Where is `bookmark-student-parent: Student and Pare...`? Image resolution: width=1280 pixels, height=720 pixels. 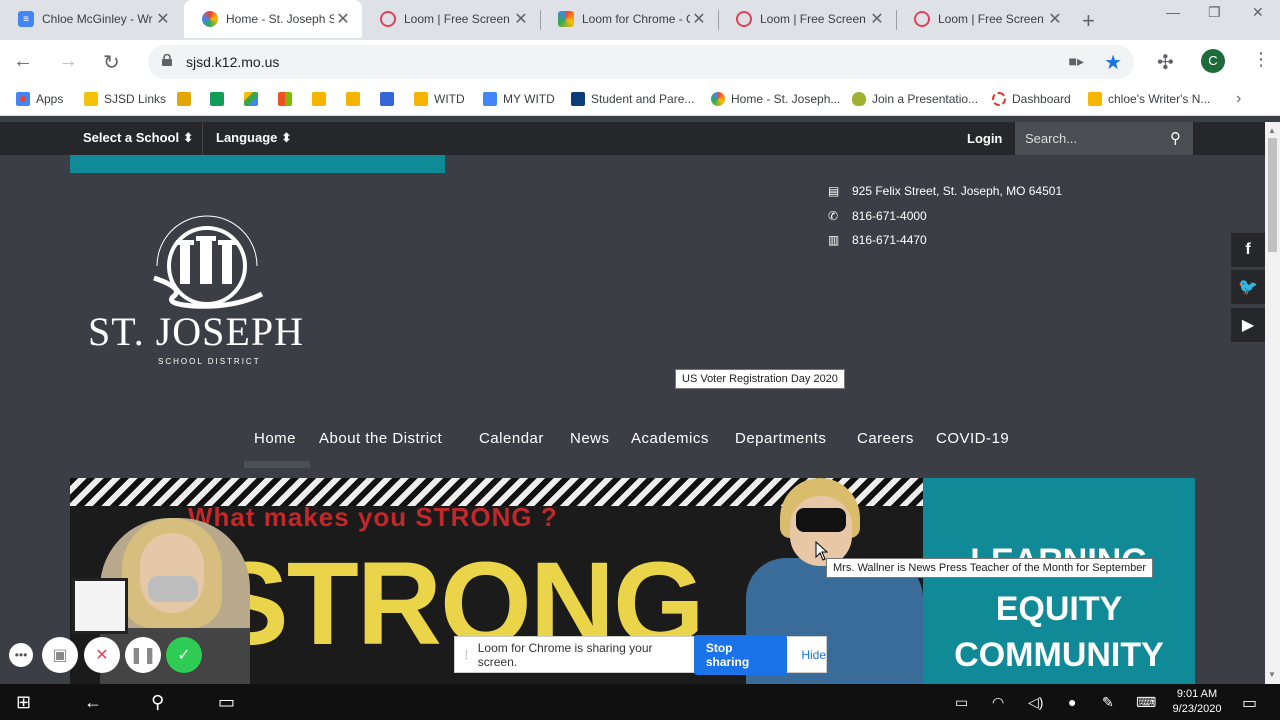 bookmark-student-parent: Student and Pare... is located at coordinates (632, 99).